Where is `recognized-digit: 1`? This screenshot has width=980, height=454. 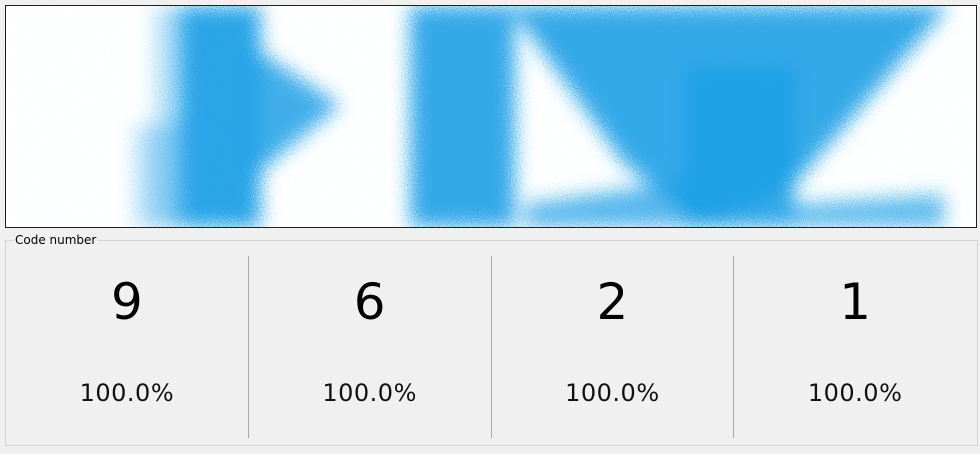 recognized-digit: 1 is located at coordinates (855, 302).